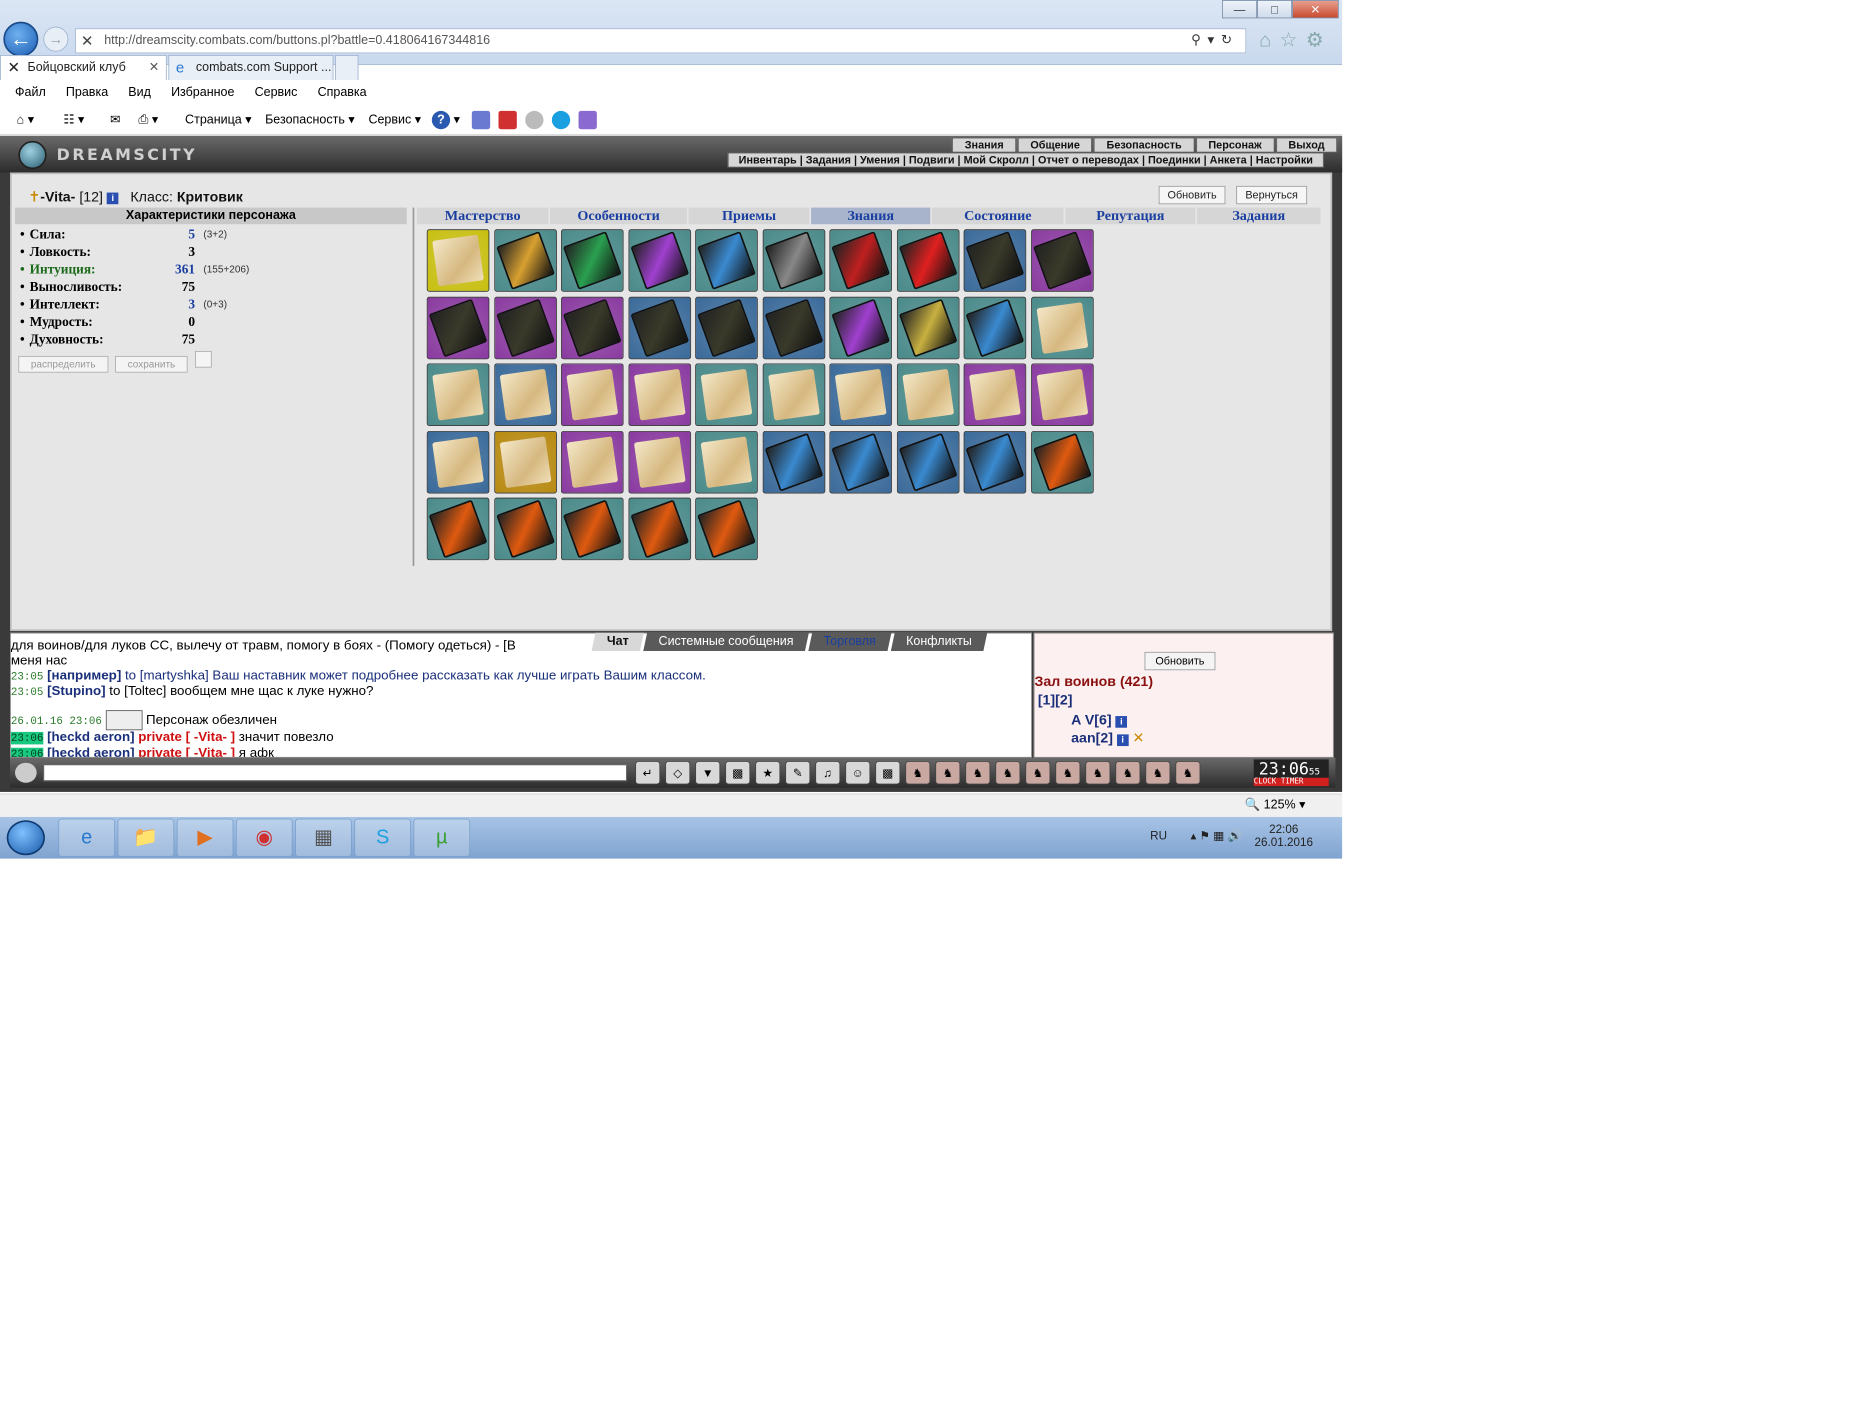  I want to click on start-button, so click(26, 838).